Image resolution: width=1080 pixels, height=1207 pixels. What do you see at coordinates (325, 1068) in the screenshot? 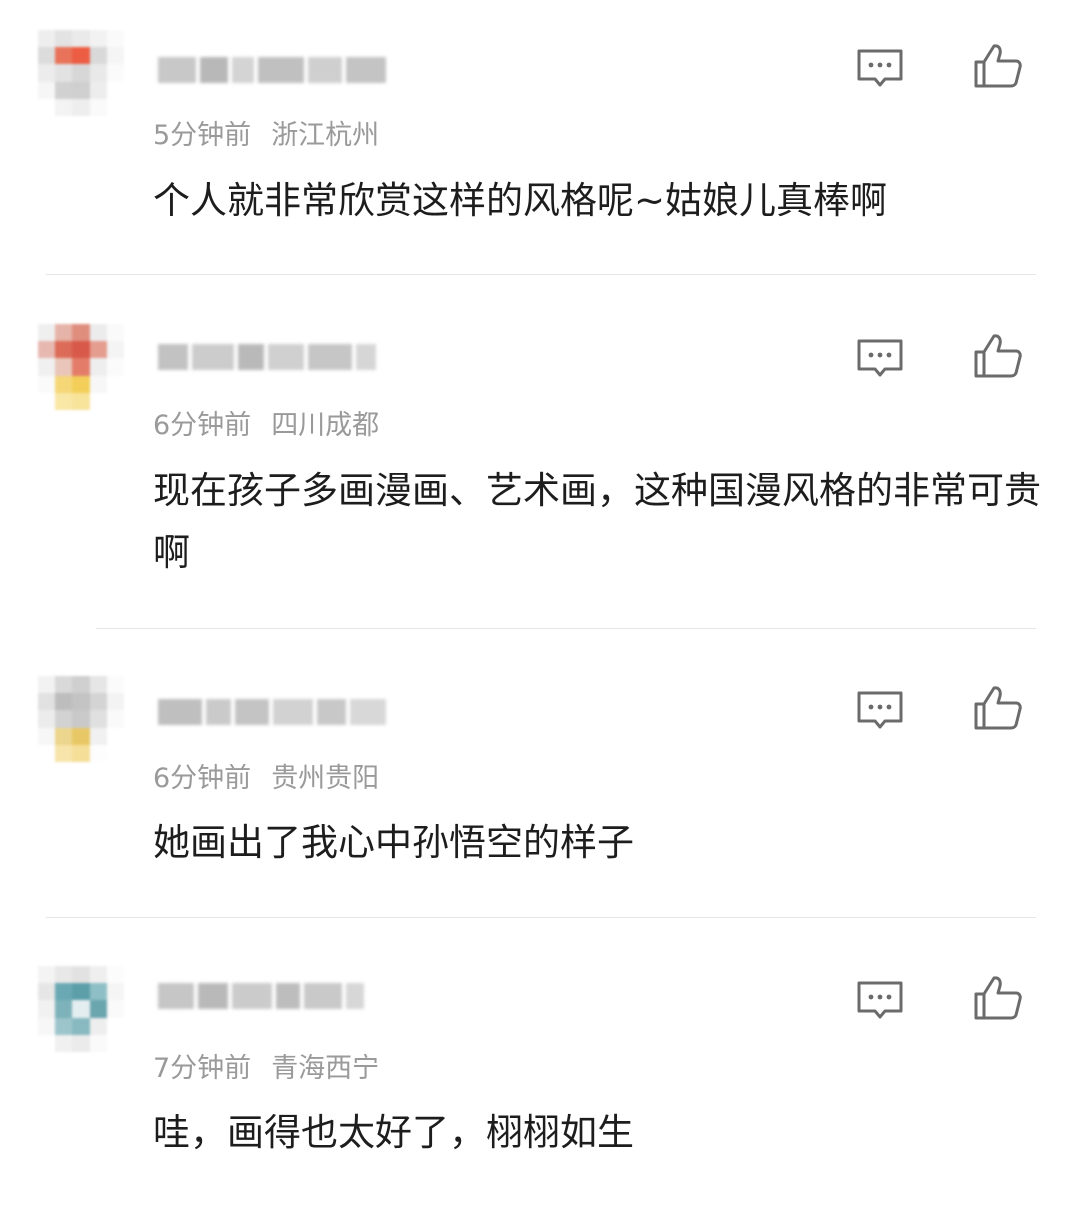
I see `comment-location: 青海西宁` at bounding box center [325, 1068].